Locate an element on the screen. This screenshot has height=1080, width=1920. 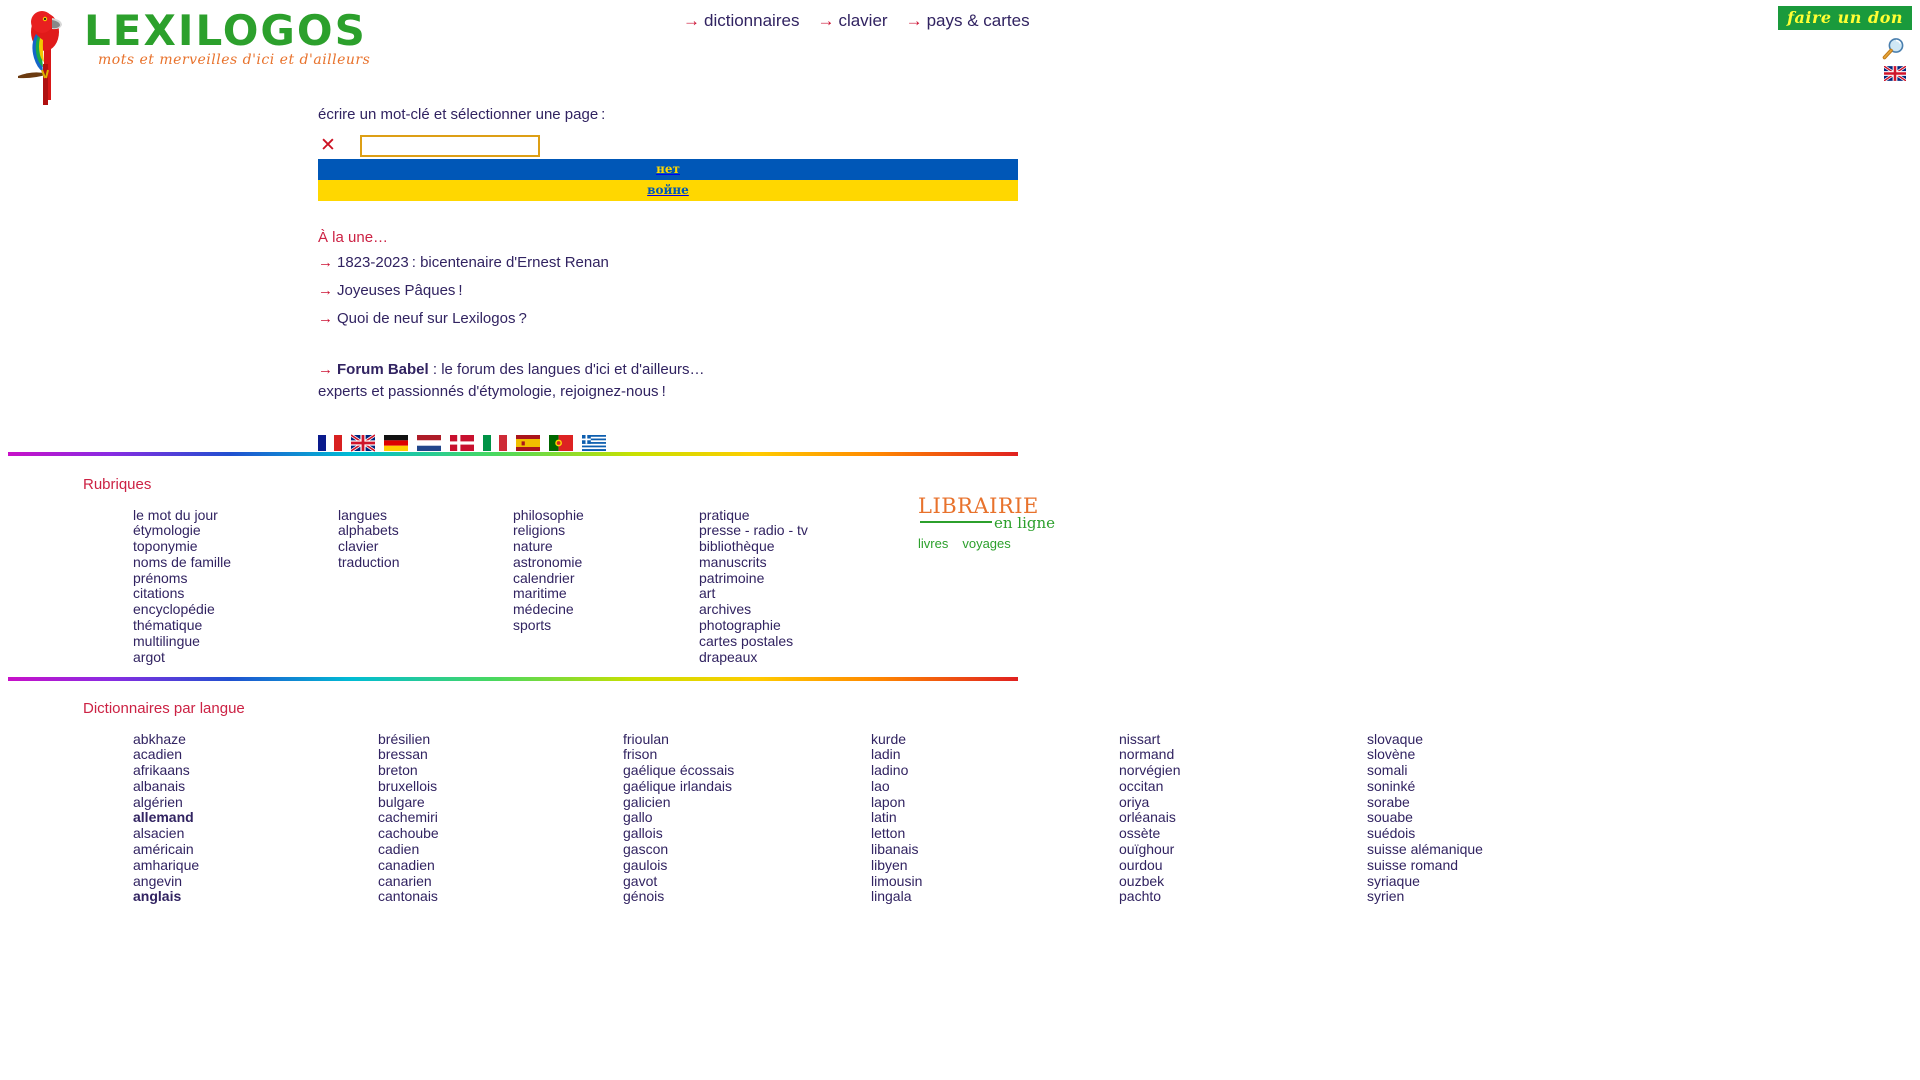
rubrique-link: manuscrits is located at coordinates (753, 562).